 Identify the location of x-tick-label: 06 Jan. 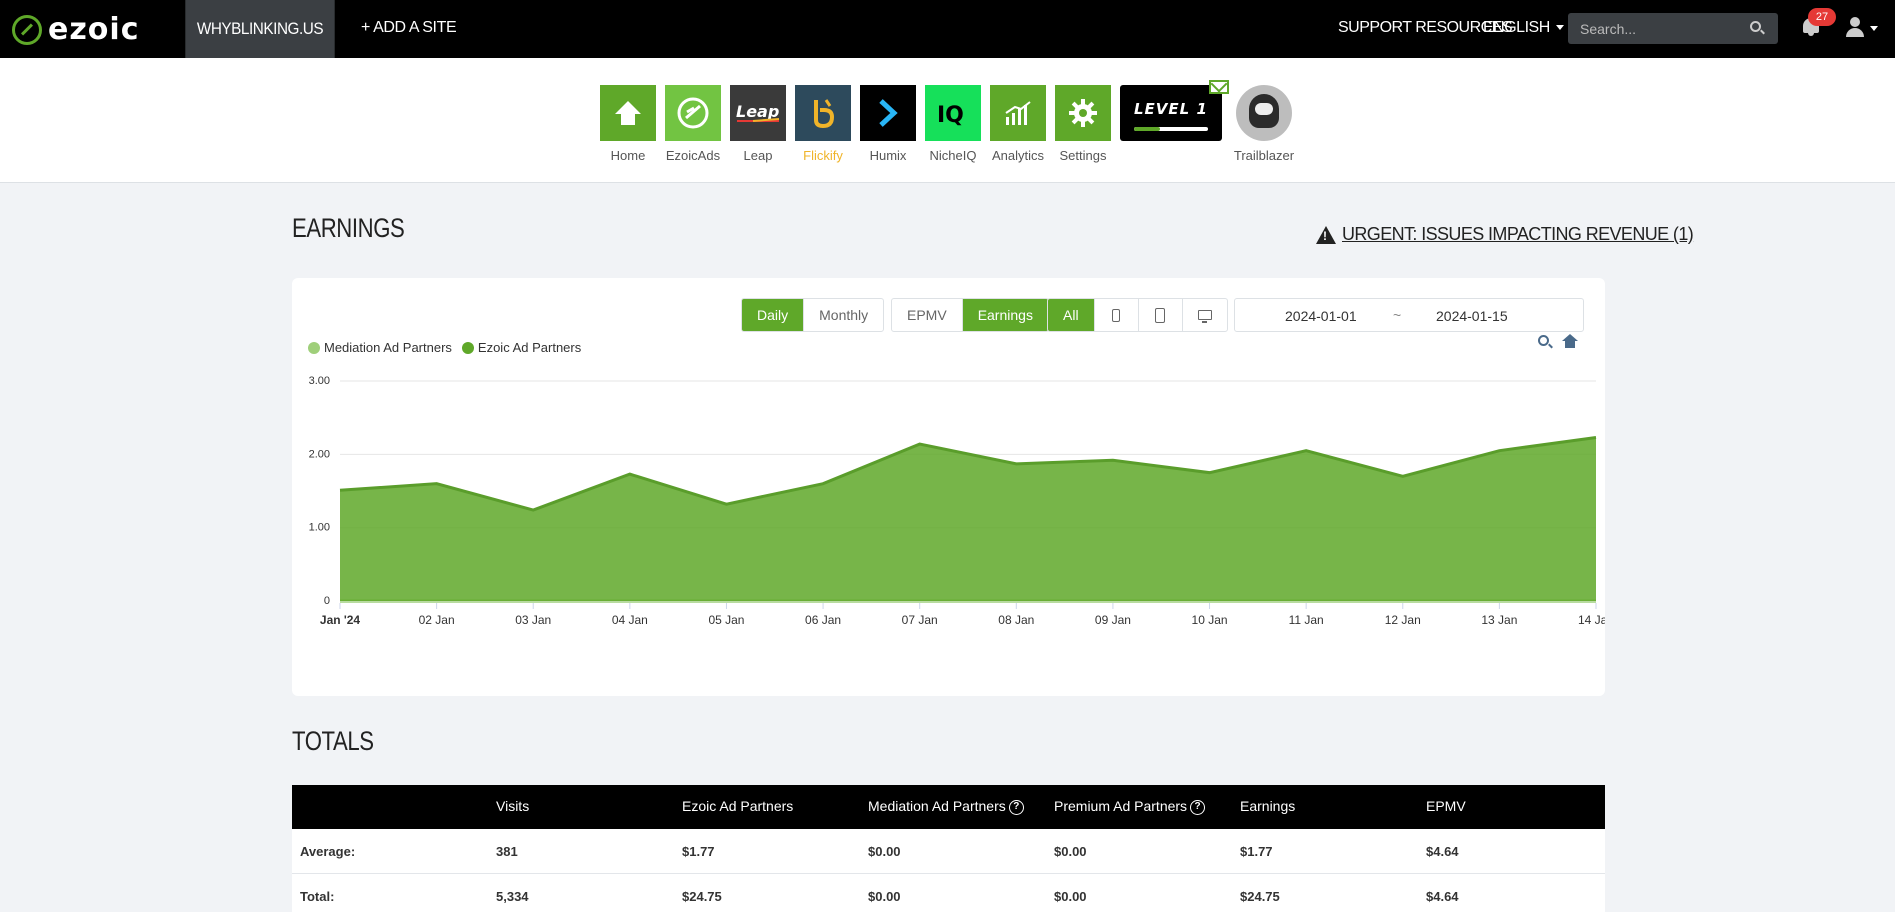
(823, 620).